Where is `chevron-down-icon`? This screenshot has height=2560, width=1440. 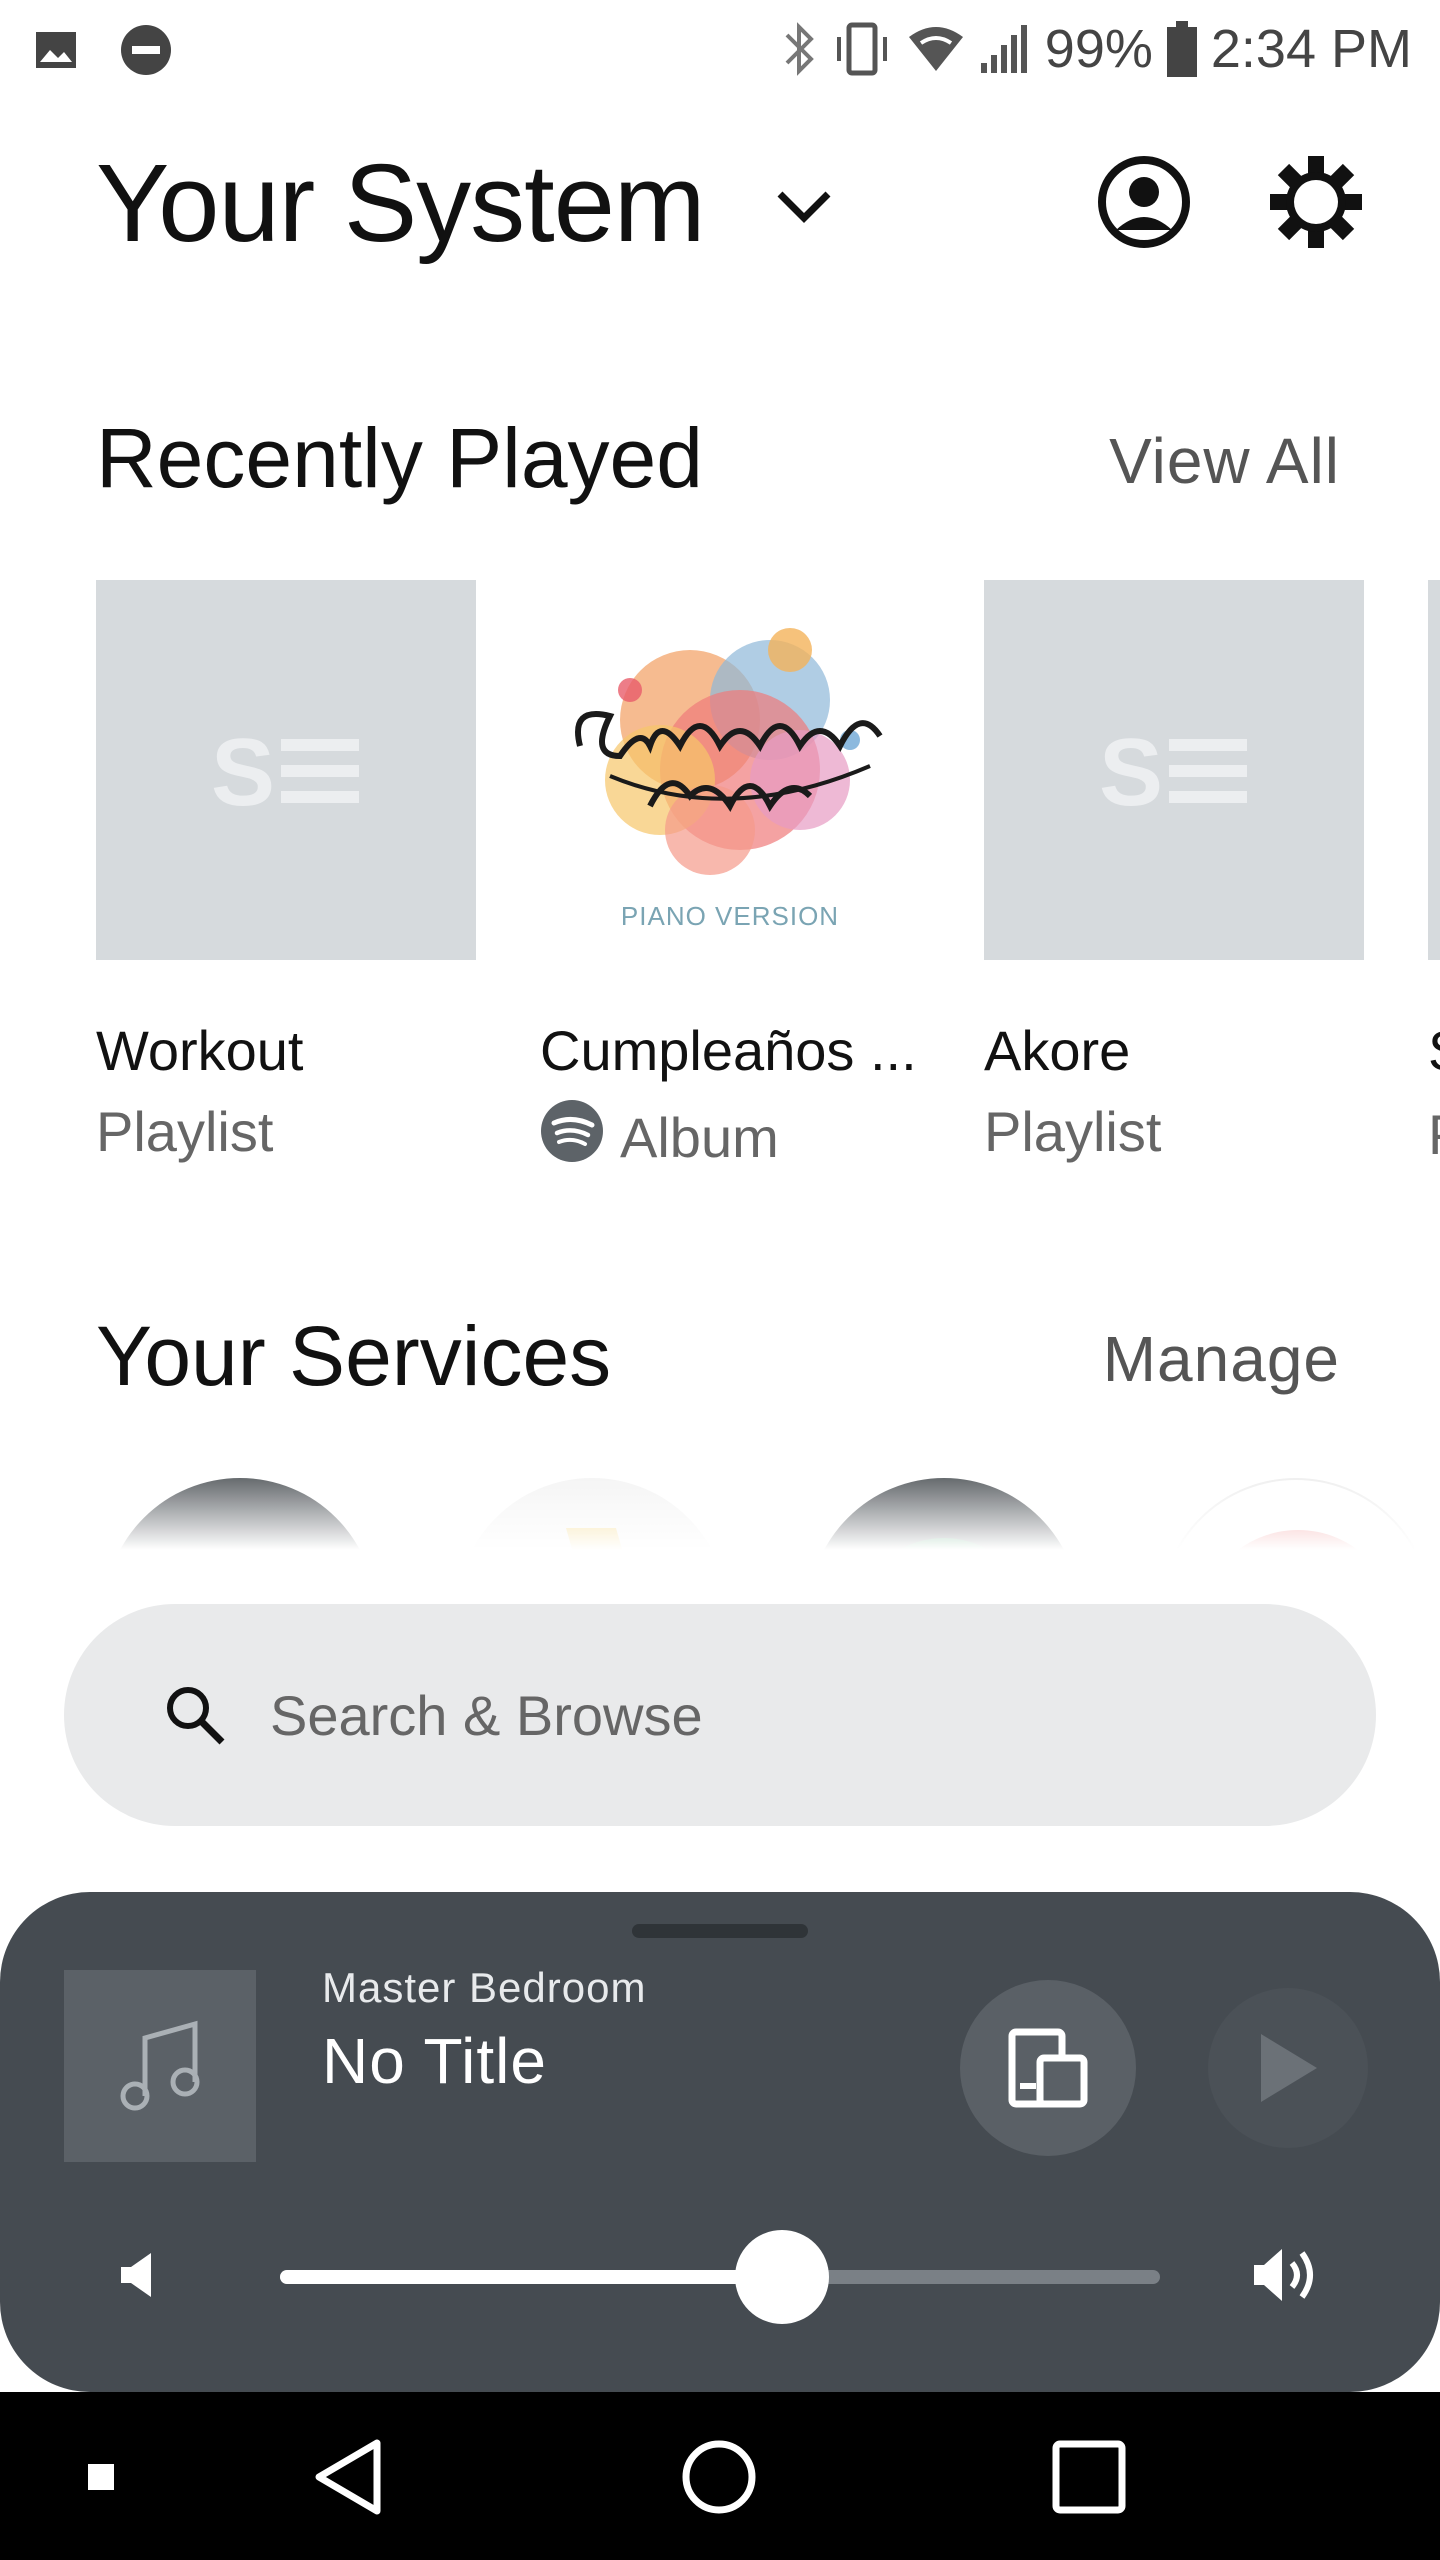
chevron-down-icon is located at coordinates (804, 206).